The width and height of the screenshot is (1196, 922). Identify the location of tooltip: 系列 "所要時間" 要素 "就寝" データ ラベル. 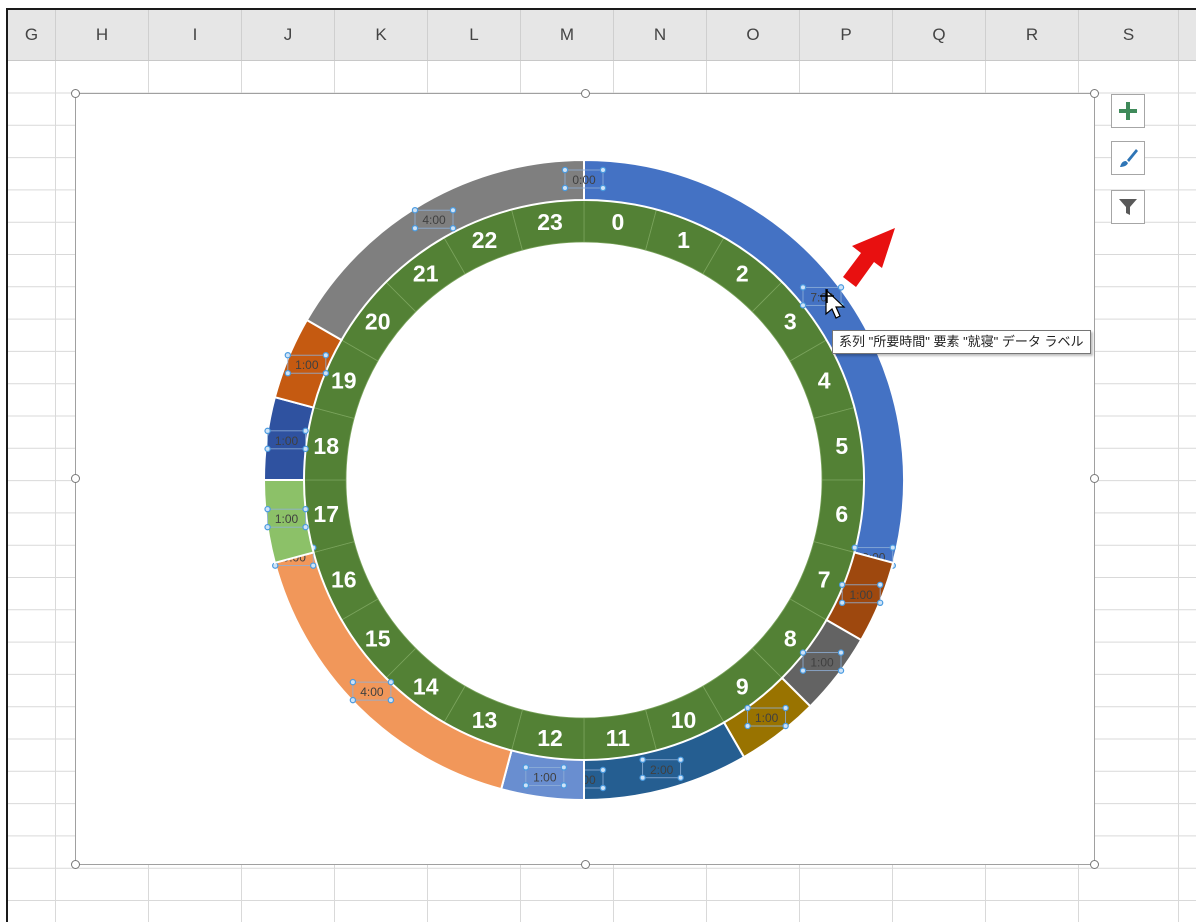
(961, 342).